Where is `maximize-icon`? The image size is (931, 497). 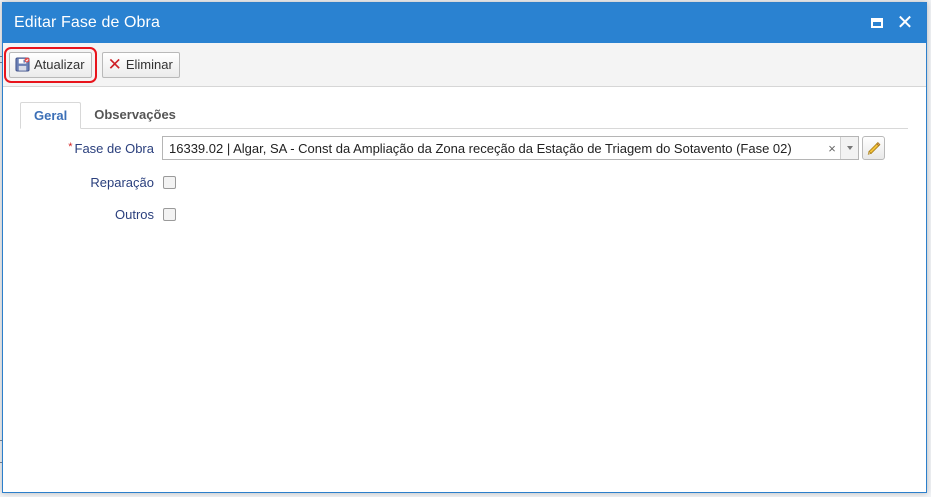
maximize-icon is located at coordinates (877, 23).